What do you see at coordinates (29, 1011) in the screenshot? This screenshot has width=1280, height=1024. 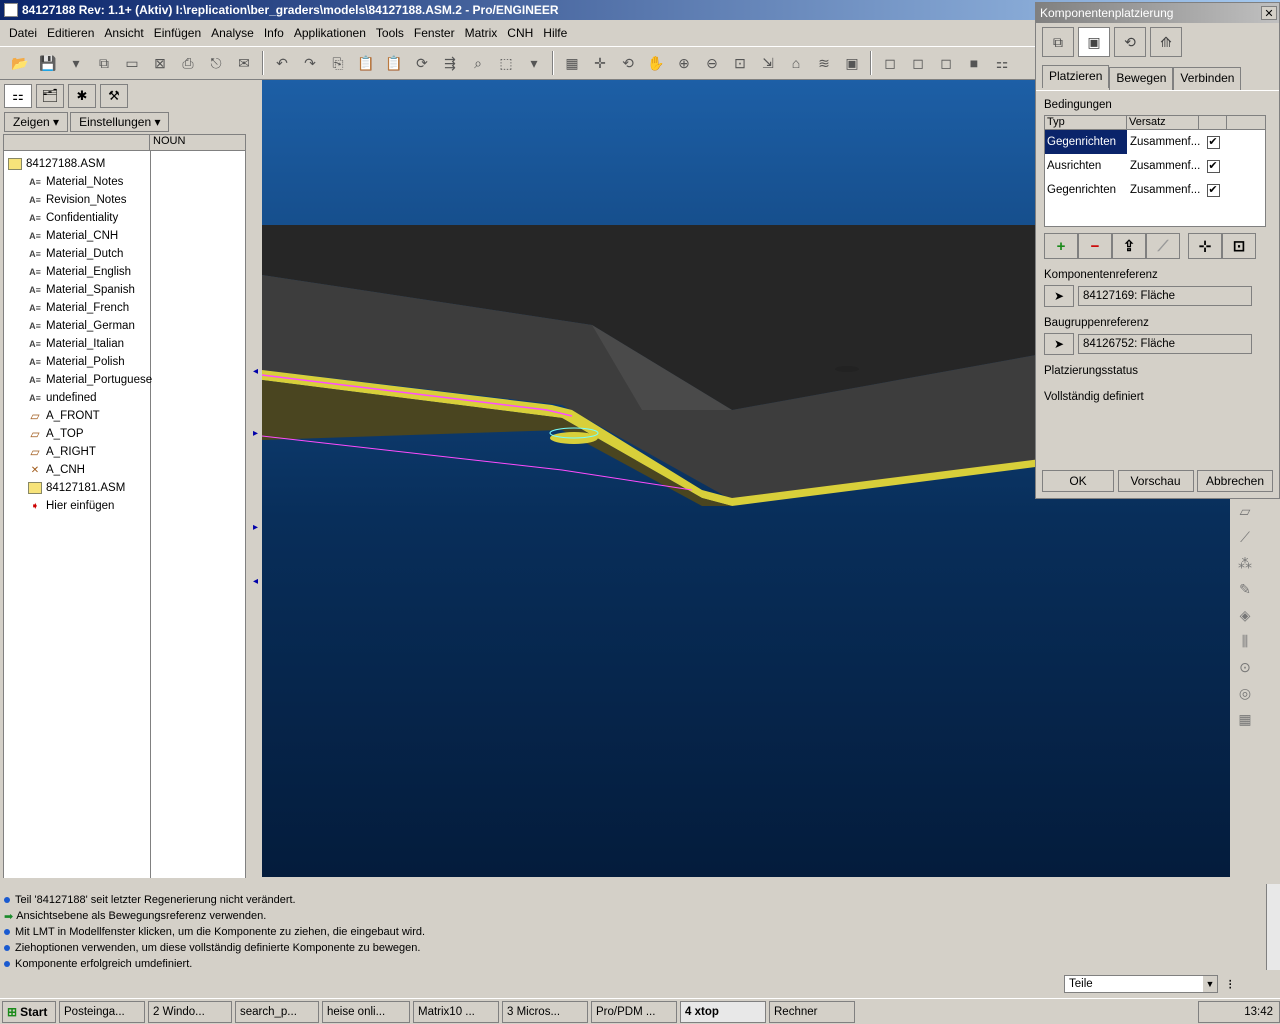 I see `start-button: ⊞ Start` at bounding box center [29, 1011].